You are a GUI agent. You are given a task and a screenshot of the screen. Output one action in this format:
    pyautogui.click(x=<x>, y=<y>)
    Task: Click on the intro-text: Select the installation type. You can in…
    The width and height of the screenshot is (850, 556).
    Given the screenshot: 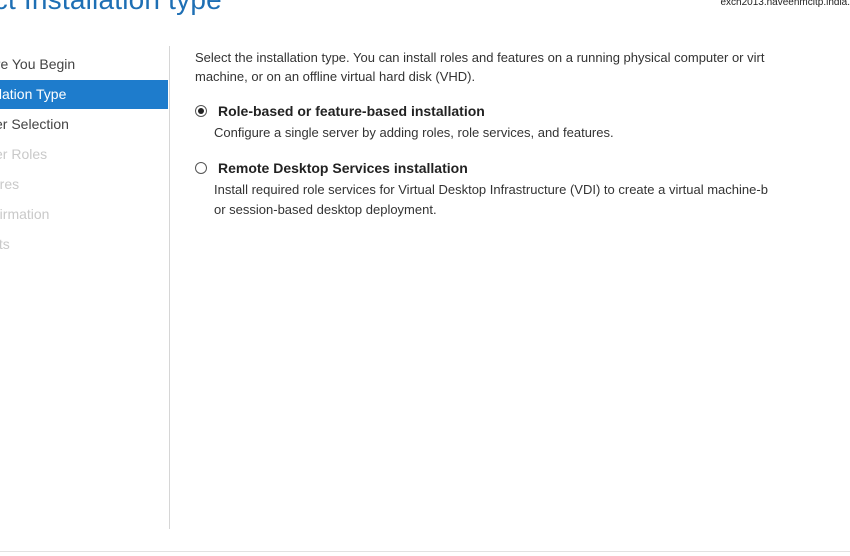 What is the action you would take?
    pyautogui.click(x=522, y=67)
    